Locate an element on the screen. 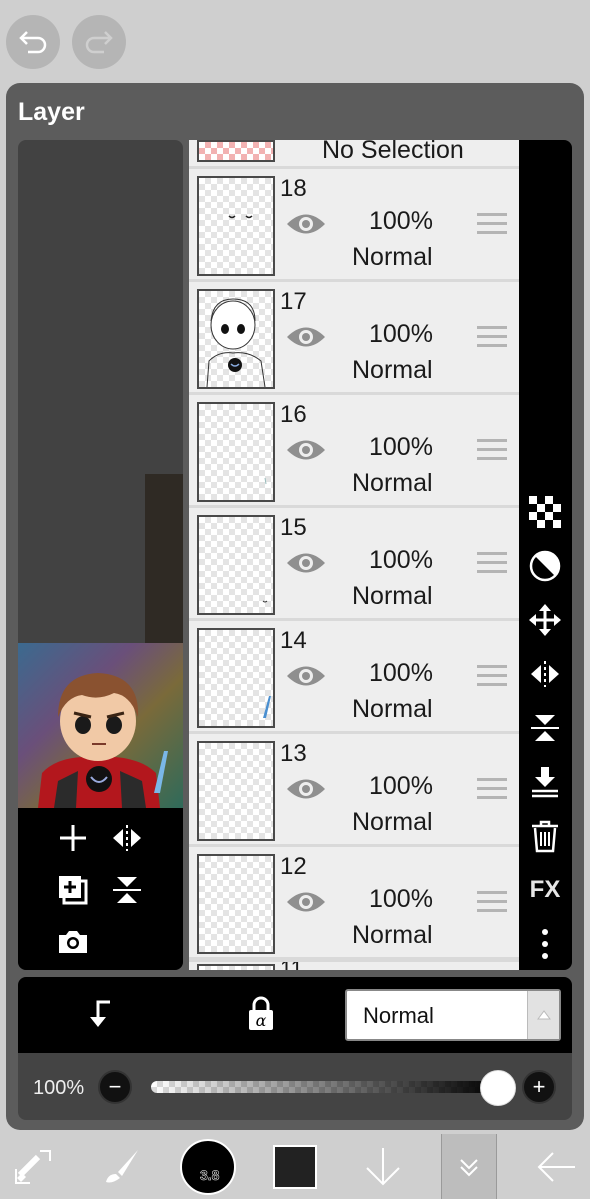 Image resolution: width=590 pixels, height=1199 pixels. blend-mode-bar: α Normal is located at coordinates (295, 1015).